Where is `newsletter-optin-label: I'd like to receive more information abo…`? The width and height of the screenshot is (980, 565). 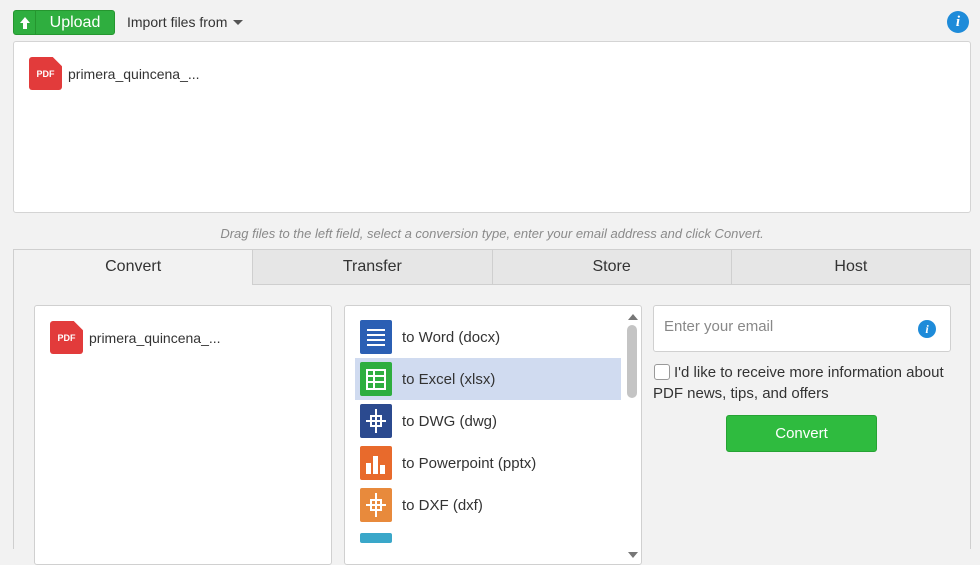
newsletter-optin-label: I'd like to receive more information abo… is located at coordinates (798, 383).